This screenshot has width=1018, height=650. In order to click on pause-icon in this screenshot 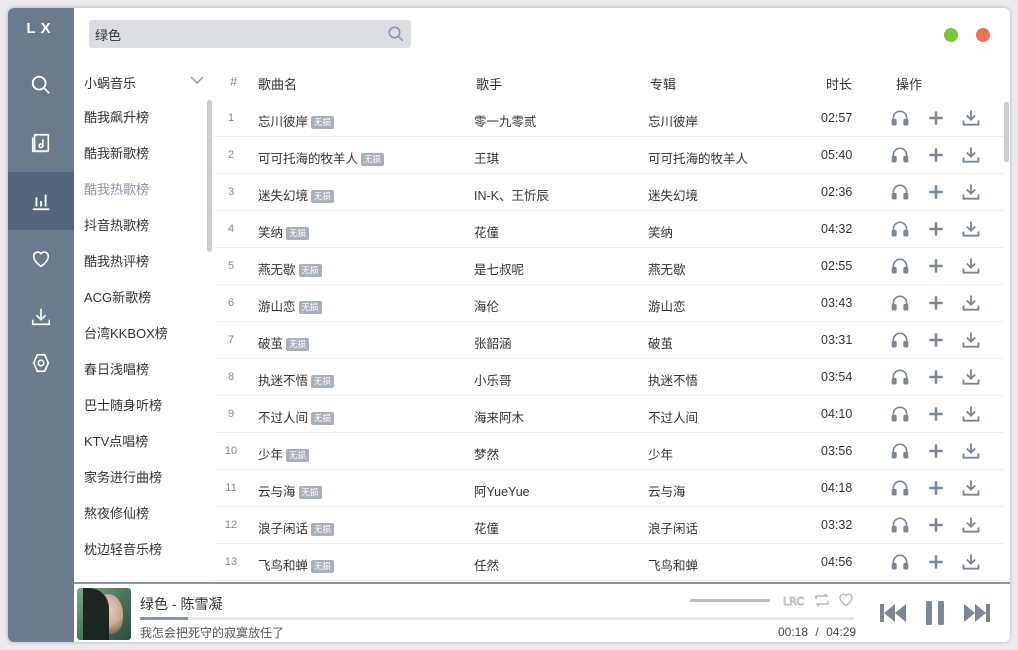, I will do `click(935, 613)`.